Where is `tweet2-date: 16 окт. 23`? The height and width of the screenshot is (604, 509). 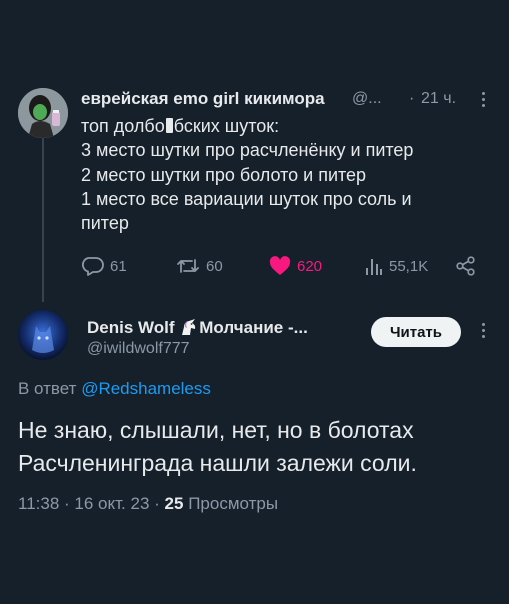
tweet2-date: 16 окт. 23 is located at coordinates (111, 503).